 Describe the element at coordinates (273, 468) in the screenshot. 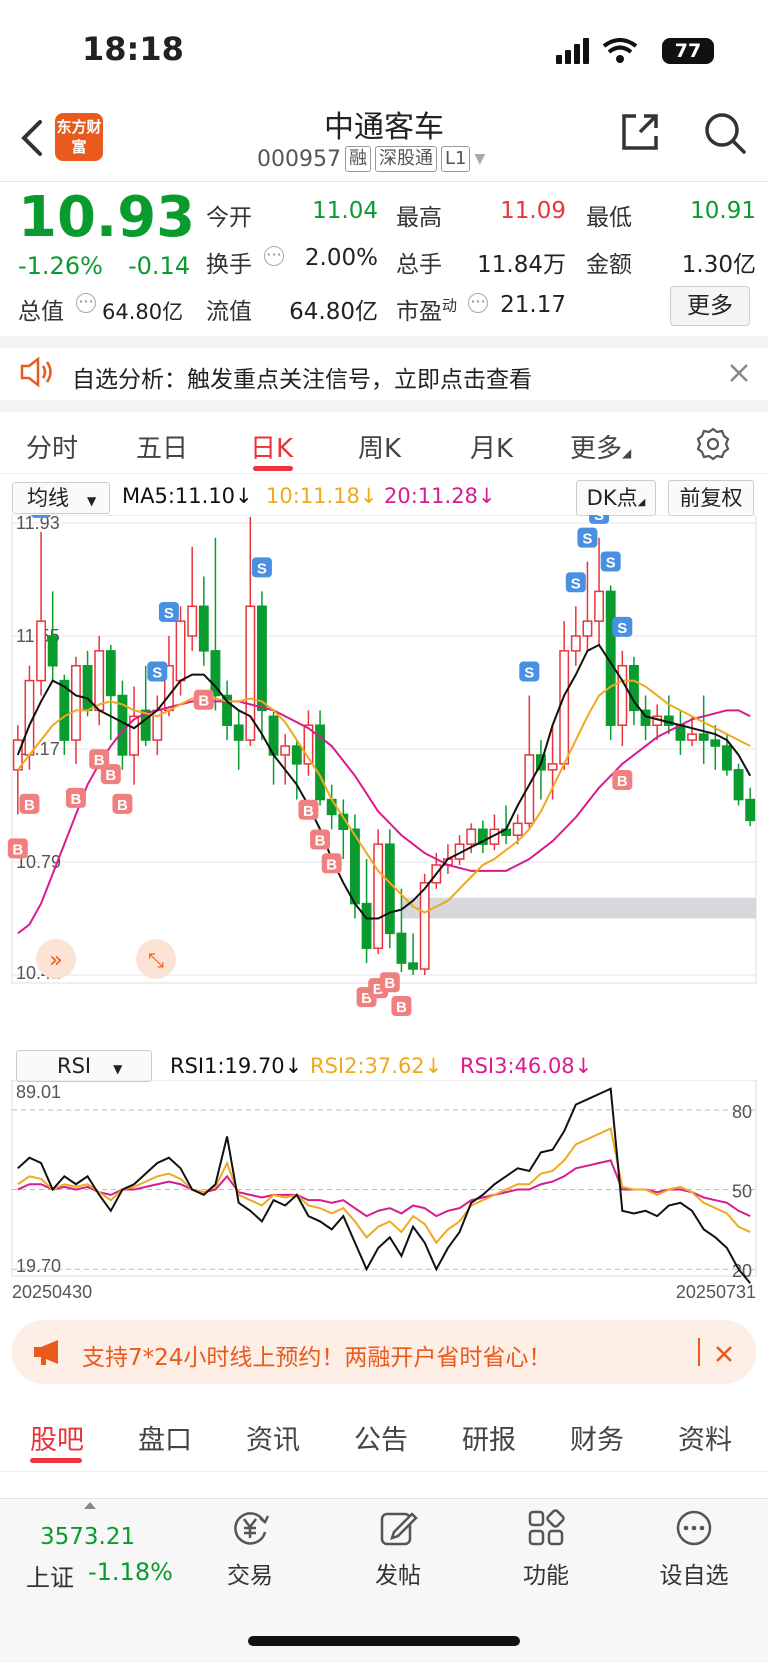

I see `active-tab-underline` at that location.